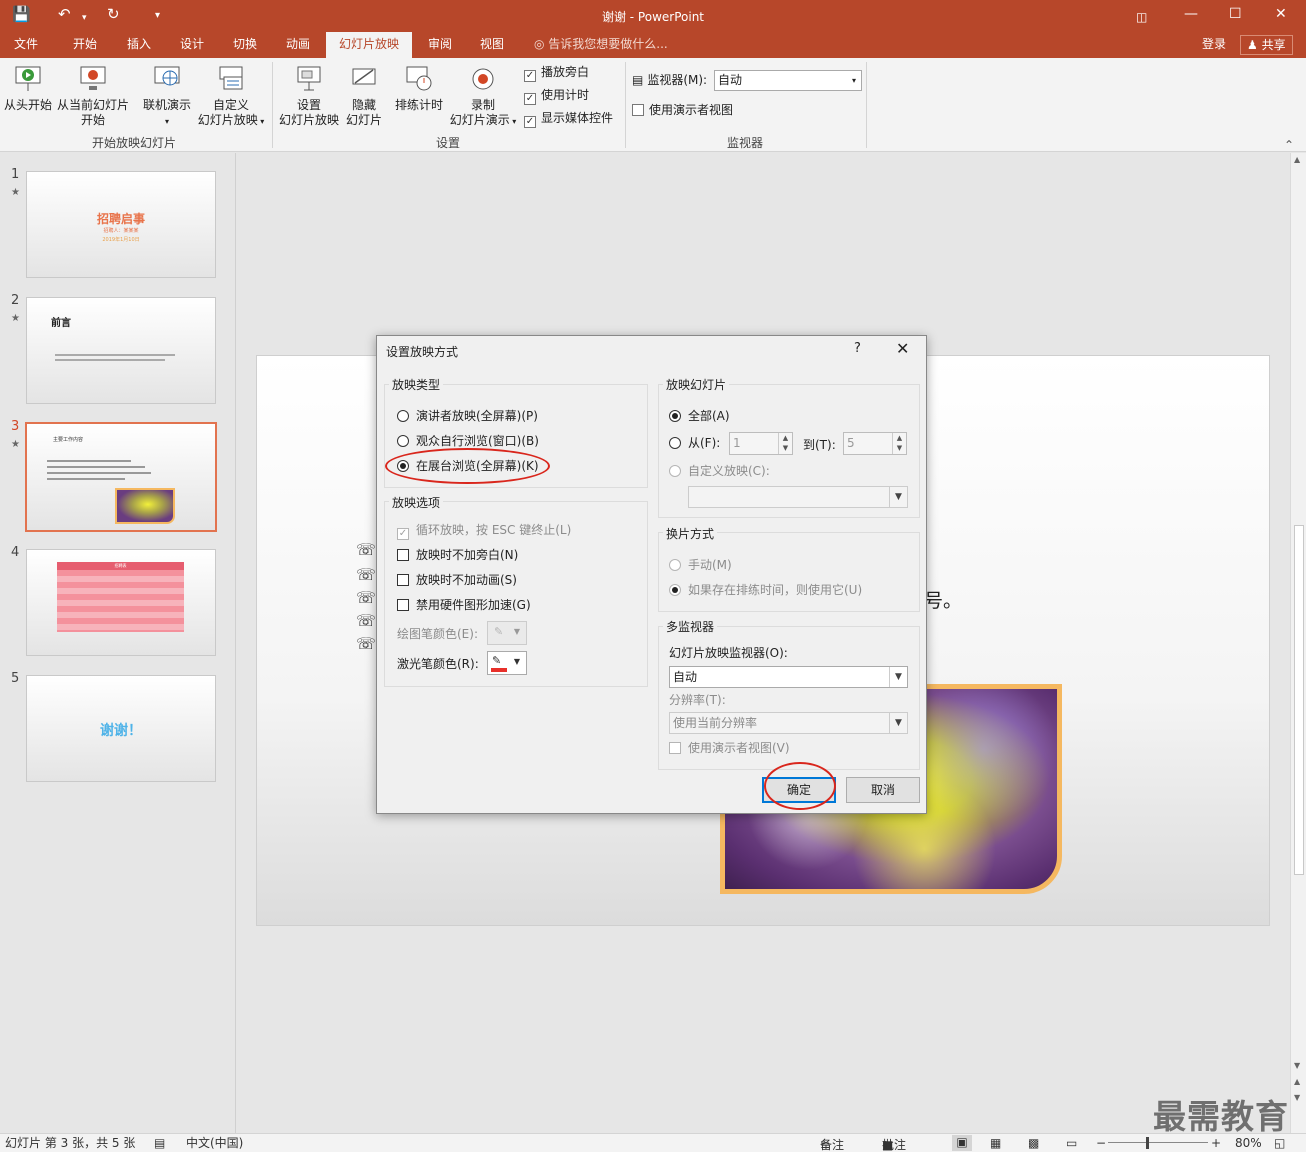 The height and width of the screenshot is (1152, 1306). I want to click on tab-review: 审阅, so click(440, 45).